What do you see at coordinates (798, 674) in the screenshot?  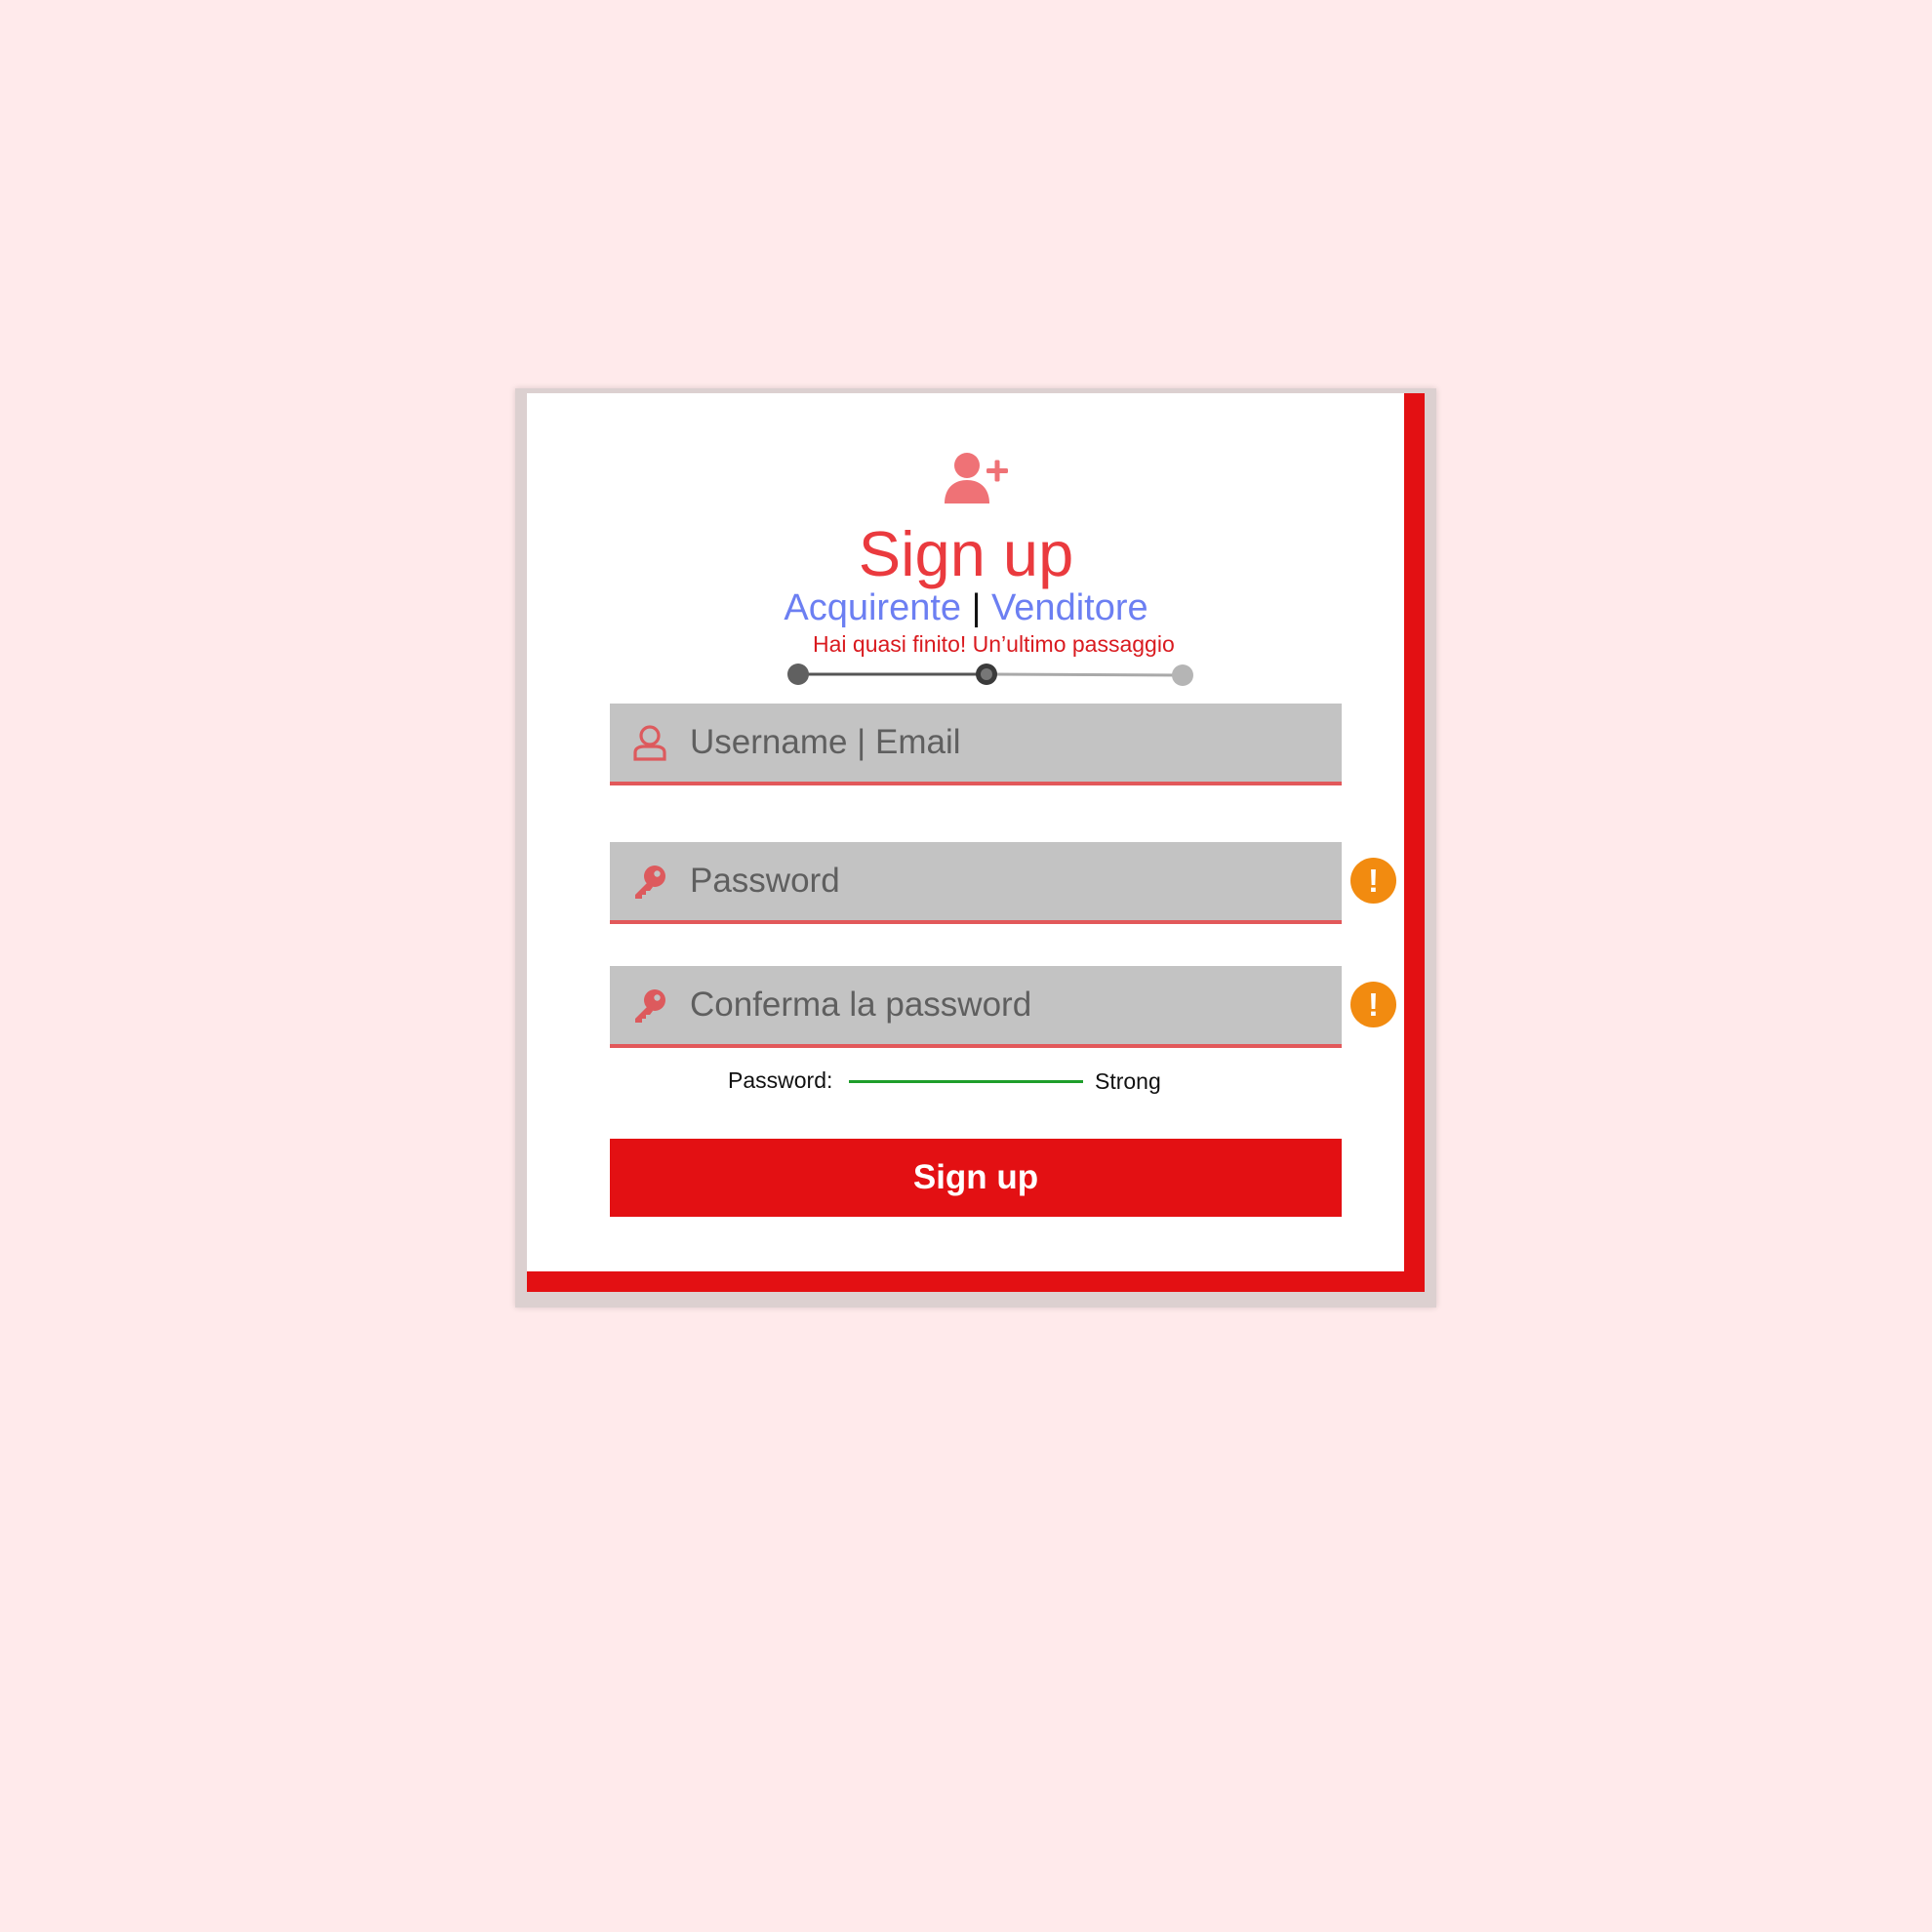 I see `step-1-dot` at bounding box center [798, 674].